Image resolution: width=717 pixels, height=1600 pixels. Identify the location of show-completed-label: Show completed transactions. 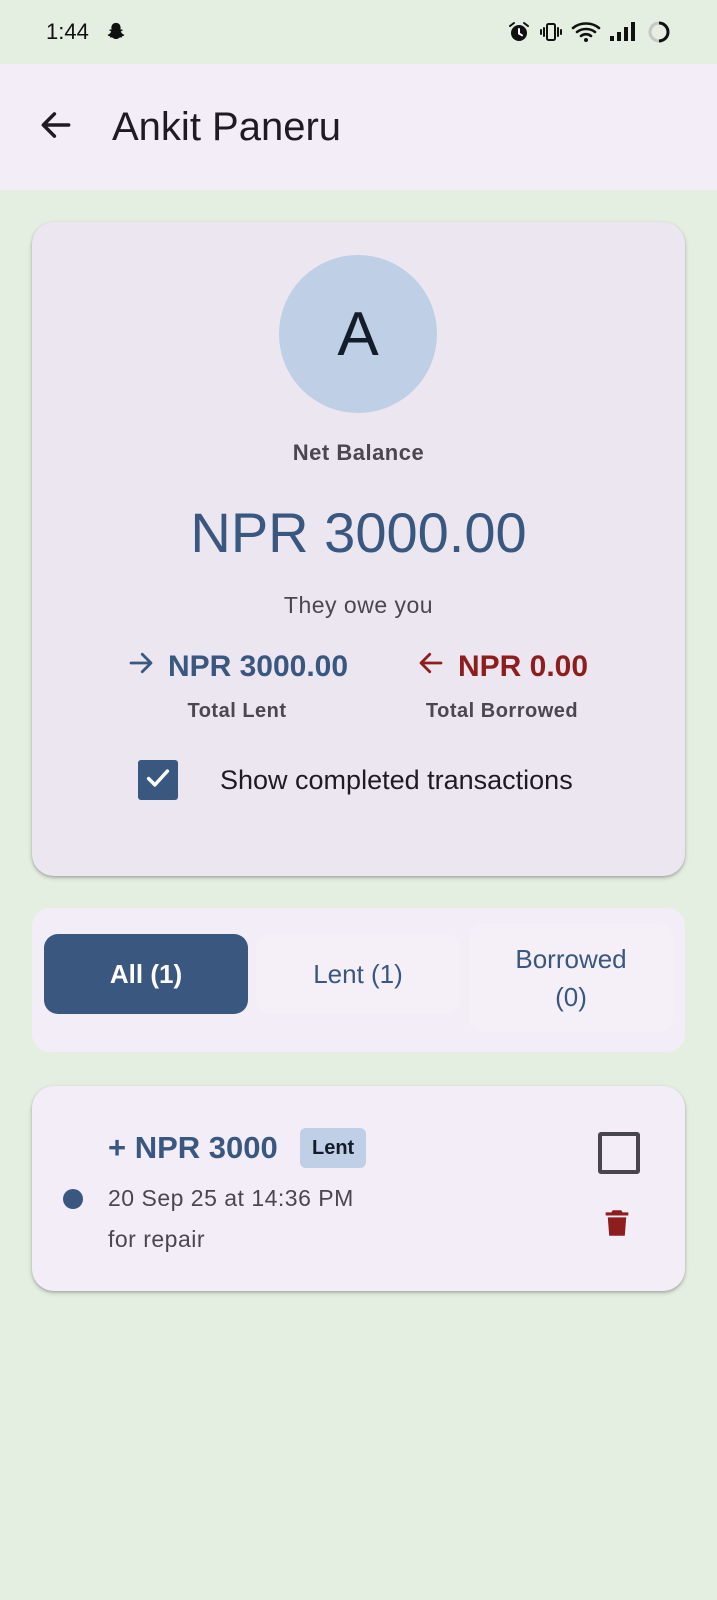
(396, 779).